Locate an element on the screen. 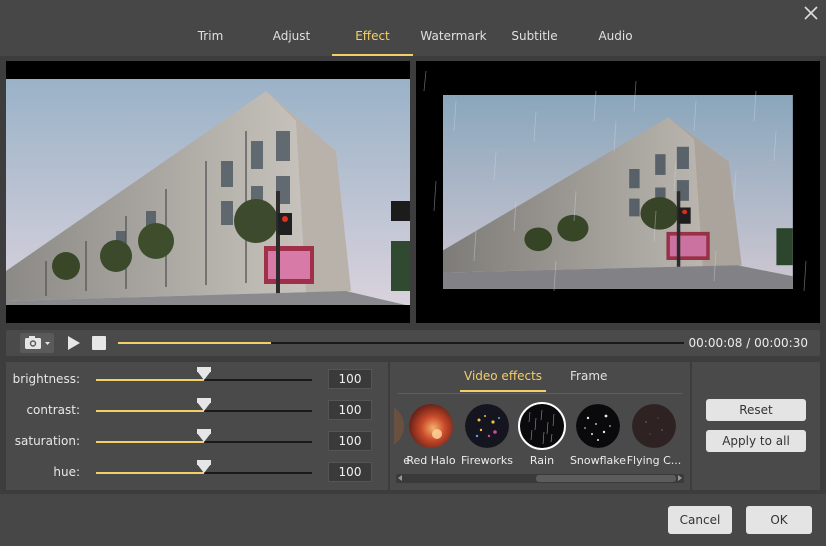 This screenshot has width=826, height=546. dialog-footer: Cancel OK is located at coordinates (413, 520).